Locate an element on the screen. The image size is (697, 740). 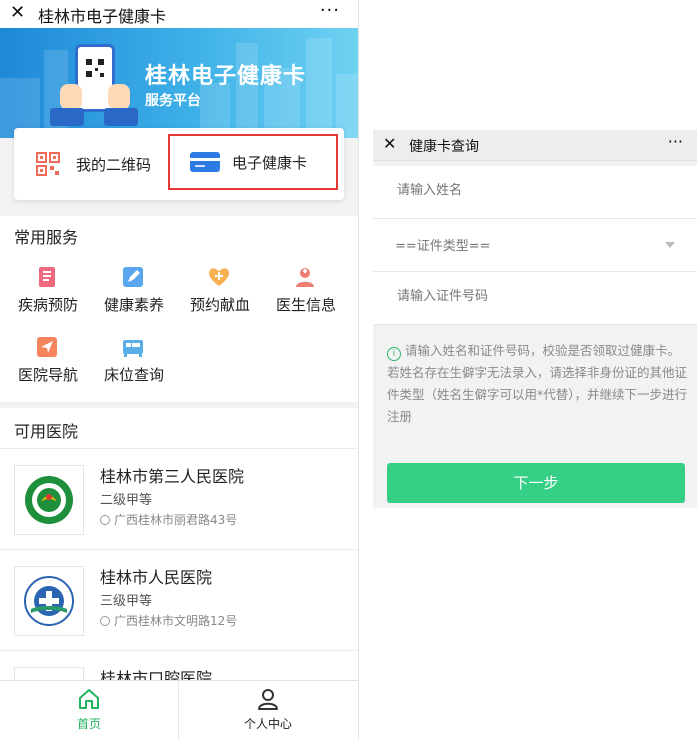
info-icon: i is located at coordinates (394, 354).